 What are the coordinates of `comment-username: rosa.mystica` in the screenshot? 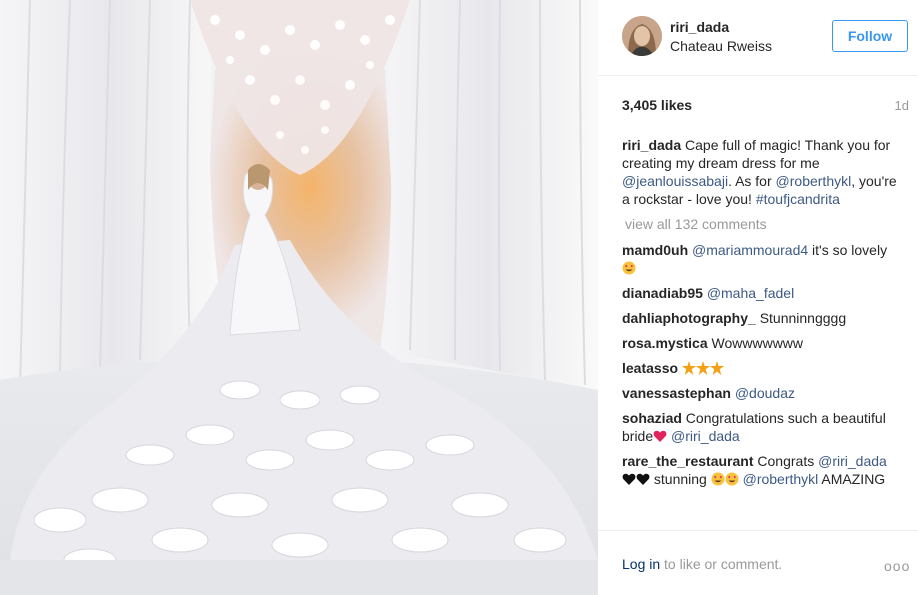 It's located at (665, 343).